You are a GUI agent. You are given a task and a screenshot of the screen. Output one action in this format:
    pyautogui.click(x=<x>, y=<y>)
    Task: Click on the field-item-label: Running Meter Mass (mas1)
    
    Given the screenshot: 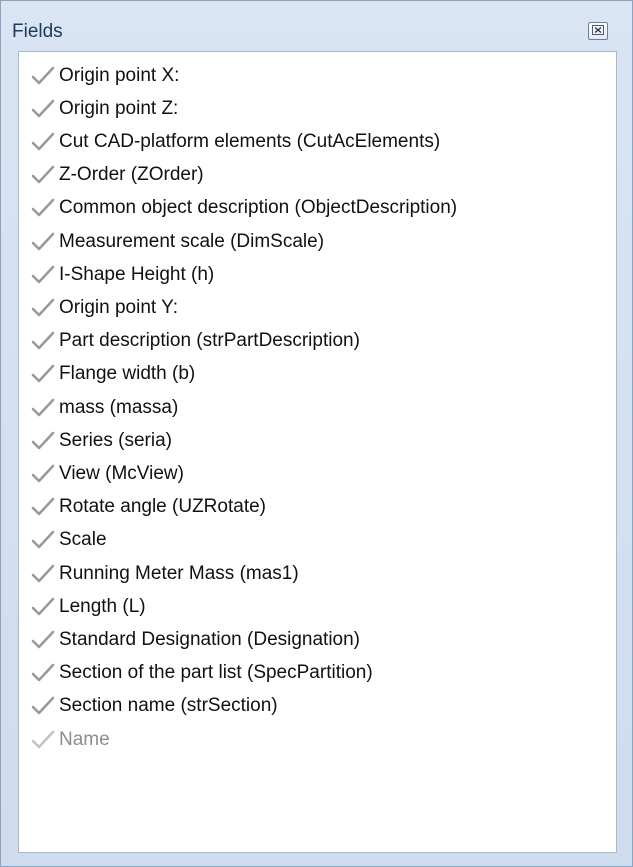 What is the action you would take?
    pyautogui.click(x=179, y=573)
    